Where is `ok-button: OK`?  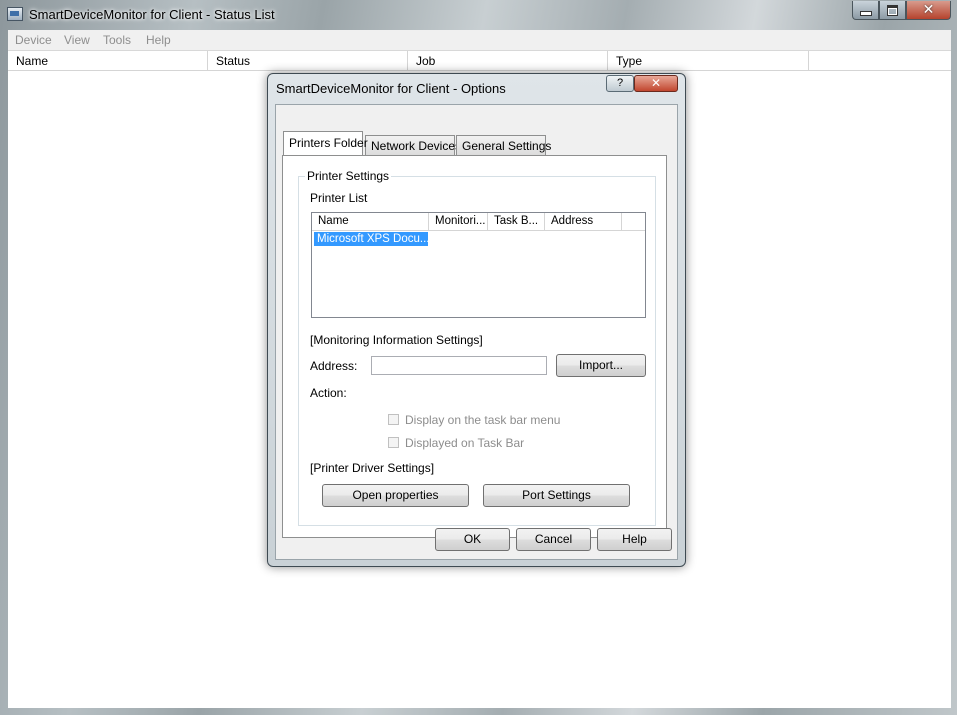 ok-button: OK is located at coordinates (472, 539).